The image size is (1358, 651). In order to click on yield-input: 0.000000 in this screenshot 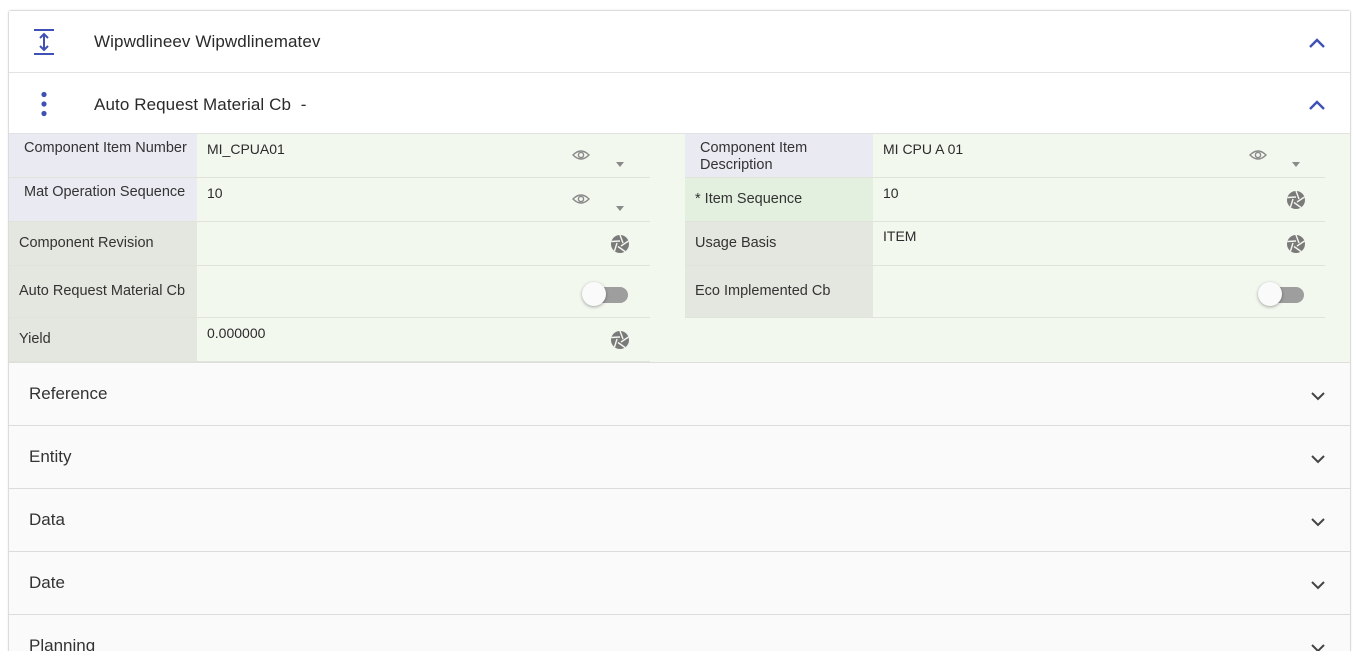, I will do `click(423, 339)`.